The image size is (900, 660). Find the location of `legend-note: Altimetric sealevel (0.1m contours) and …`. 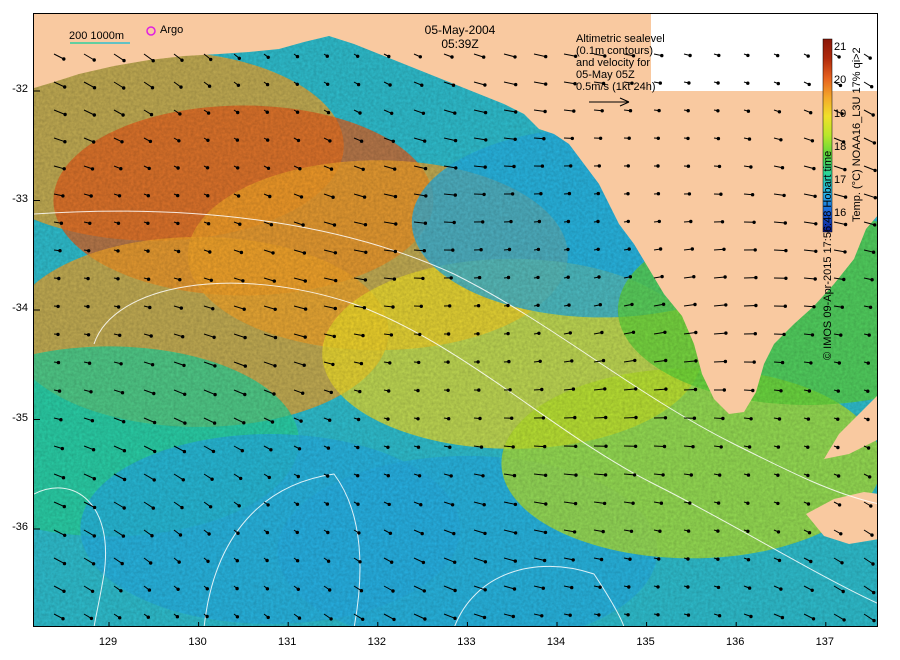

legend-note: Altimetric sealevel (0.1m contours) and … is located at coordinates (620, 63).